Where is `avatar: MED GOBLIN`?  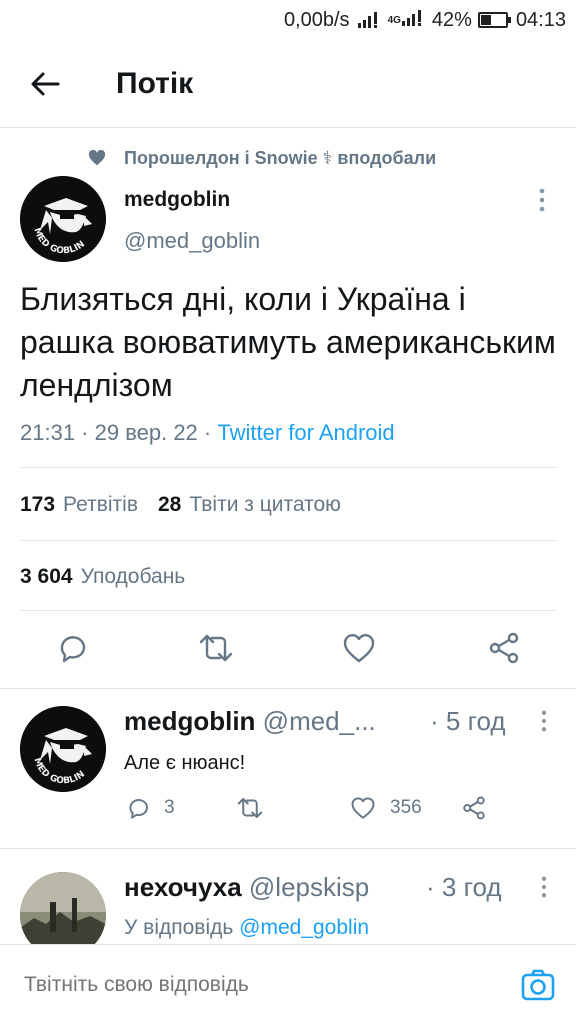 avatar: MED GOBLIN is located at coordinates (63, 219).